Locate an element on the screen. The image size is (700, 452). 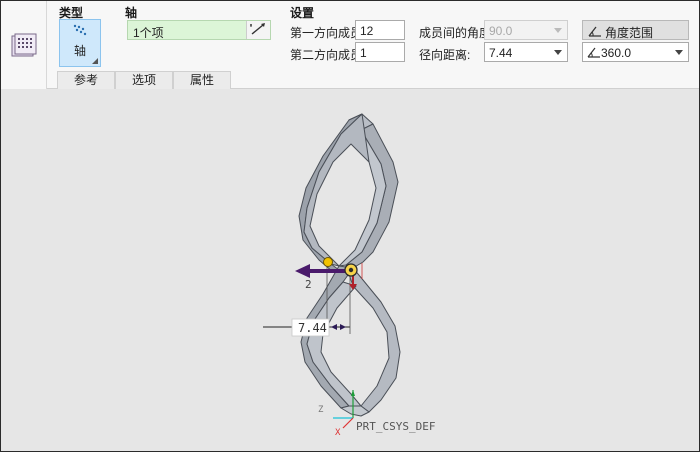
direction-count-label: 2 is located at coordinates (308, 284).